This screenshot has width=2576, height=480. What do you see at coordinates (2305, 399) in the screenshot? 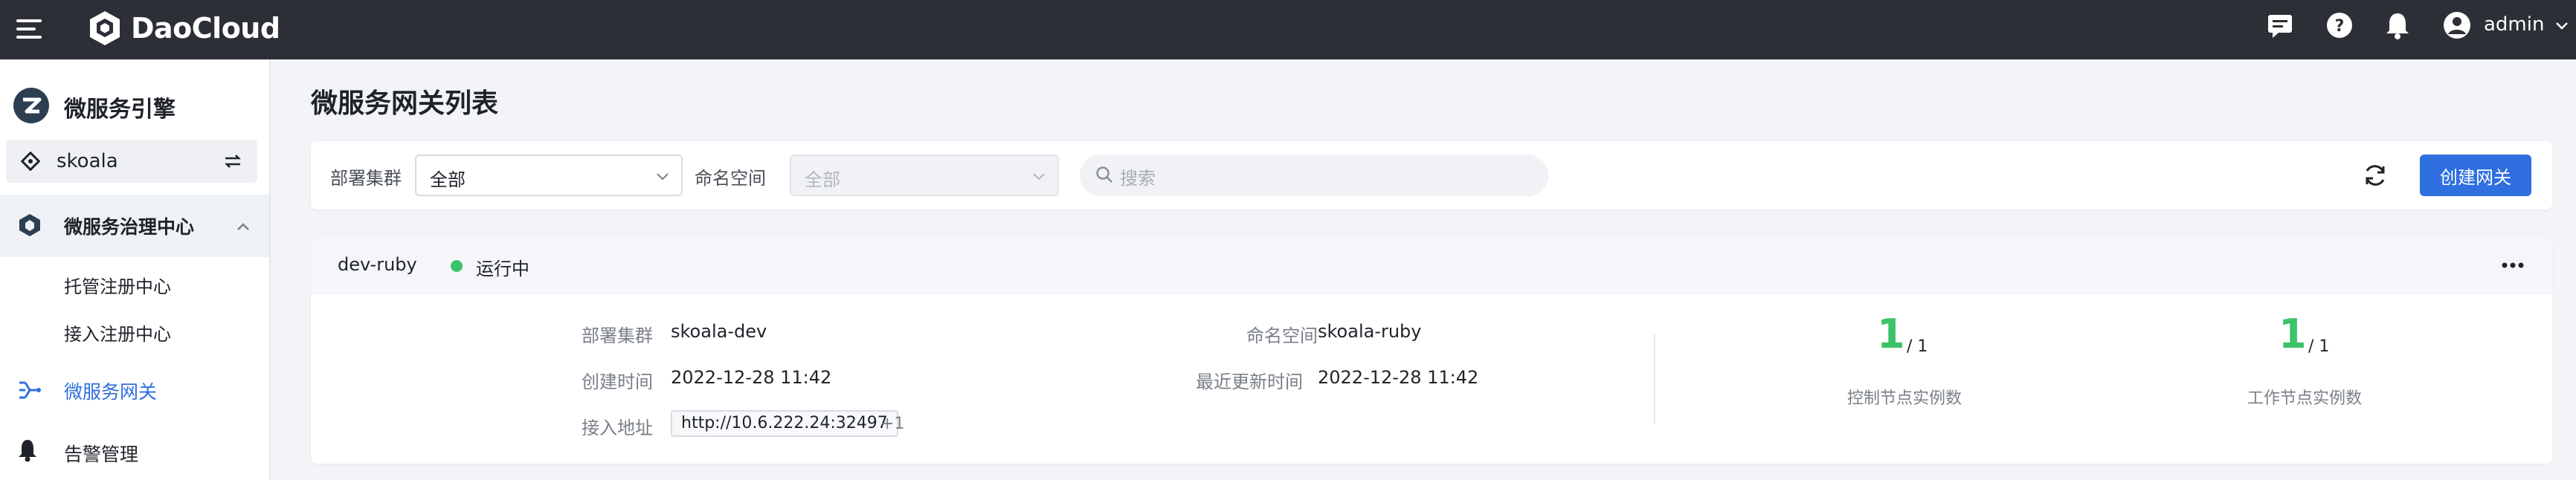
I see `worker-nodes-label: 工作节点实例数` at bounding box center [2305, 399].